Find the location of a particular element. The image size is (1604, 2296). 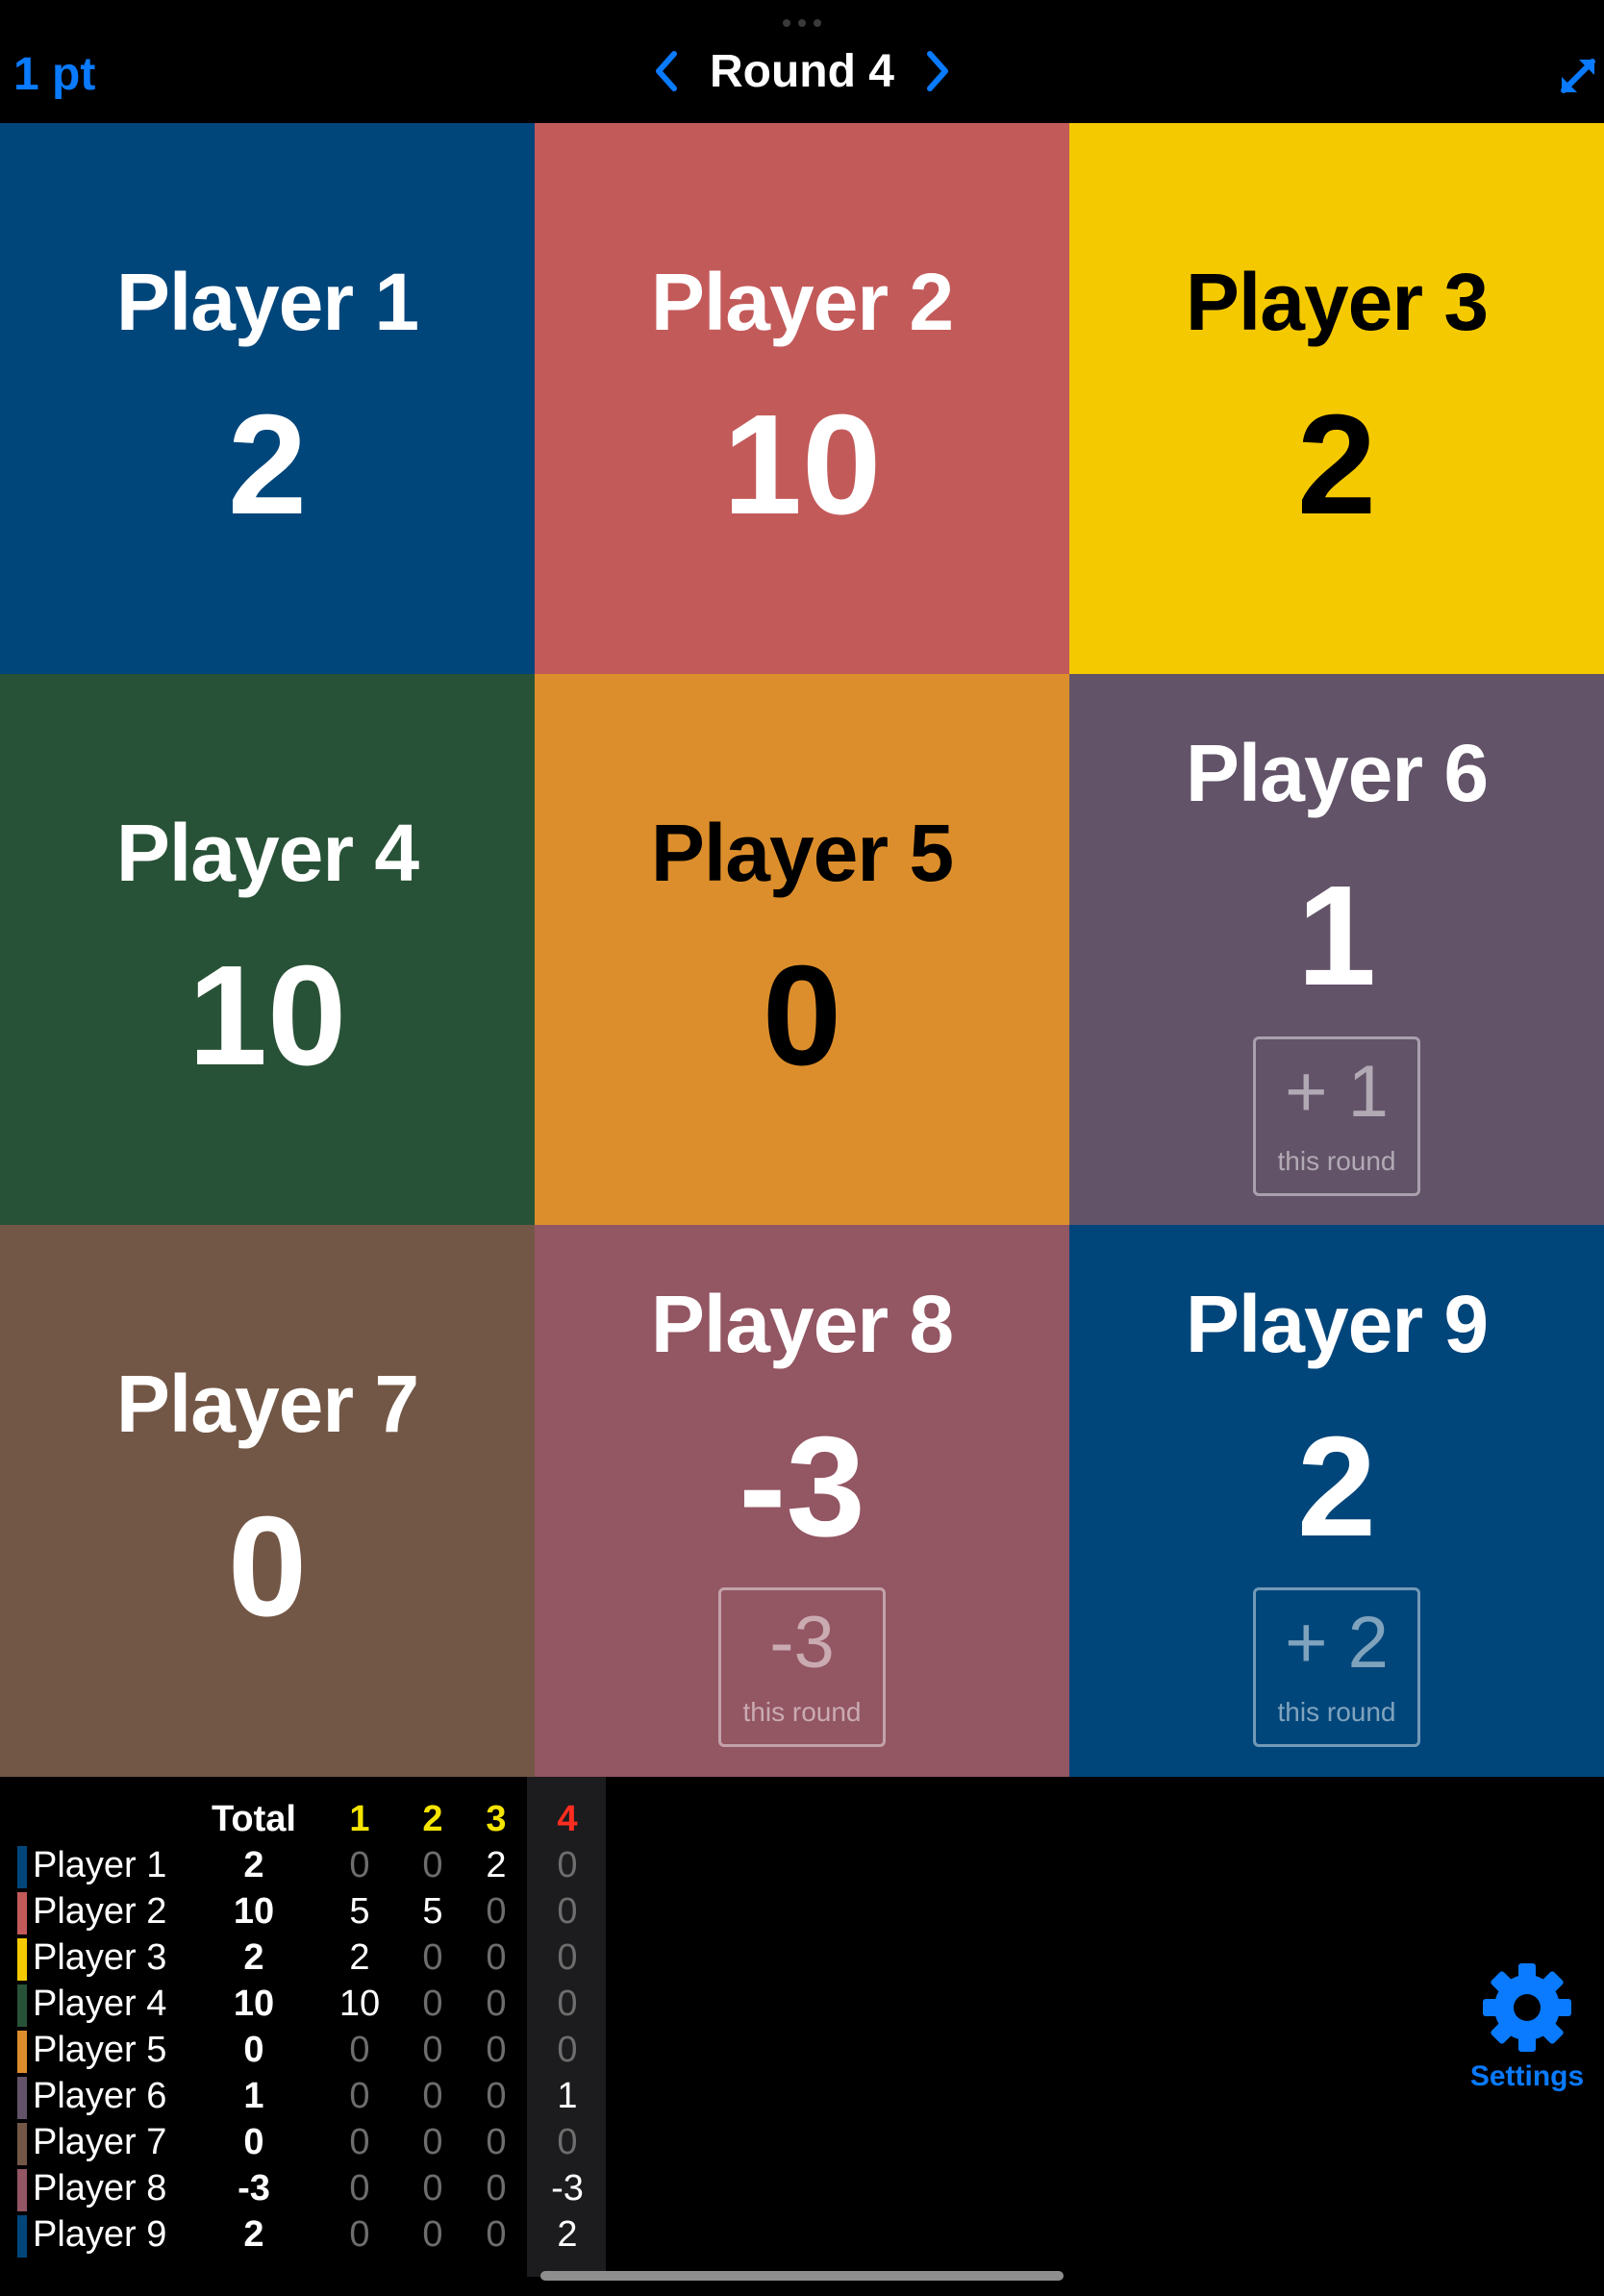

player-tile: Player 3 2 is located at coordinates (1336, 398).